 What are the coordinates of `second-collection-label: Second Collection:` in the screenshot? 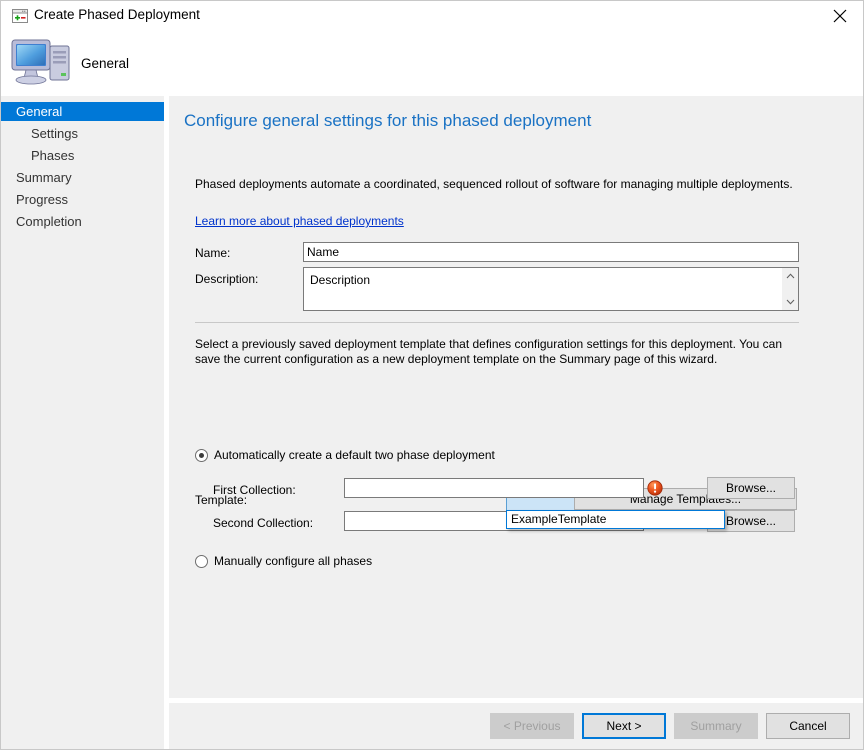 It's located at (263, 523).